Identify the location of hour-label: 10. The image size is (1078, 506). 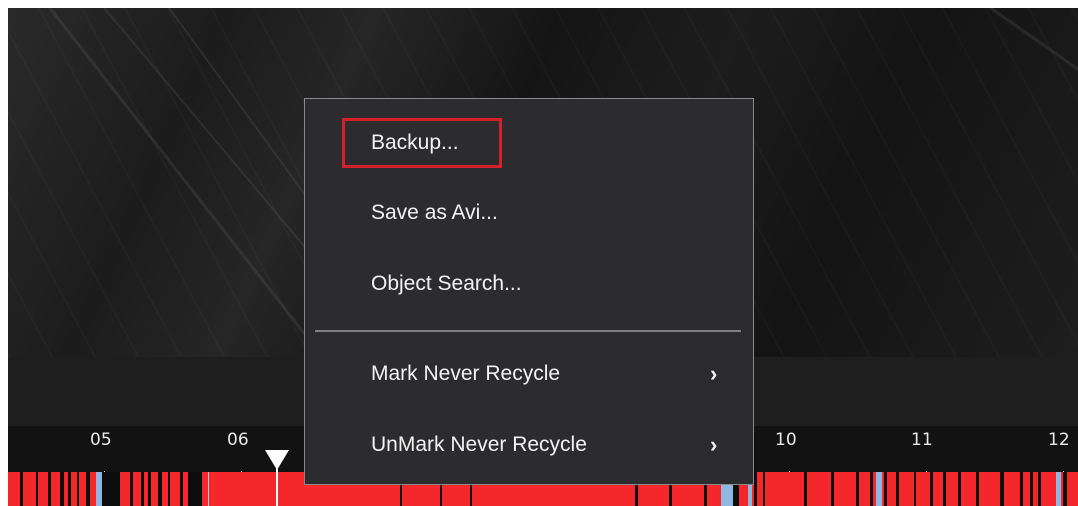
(786, 440).